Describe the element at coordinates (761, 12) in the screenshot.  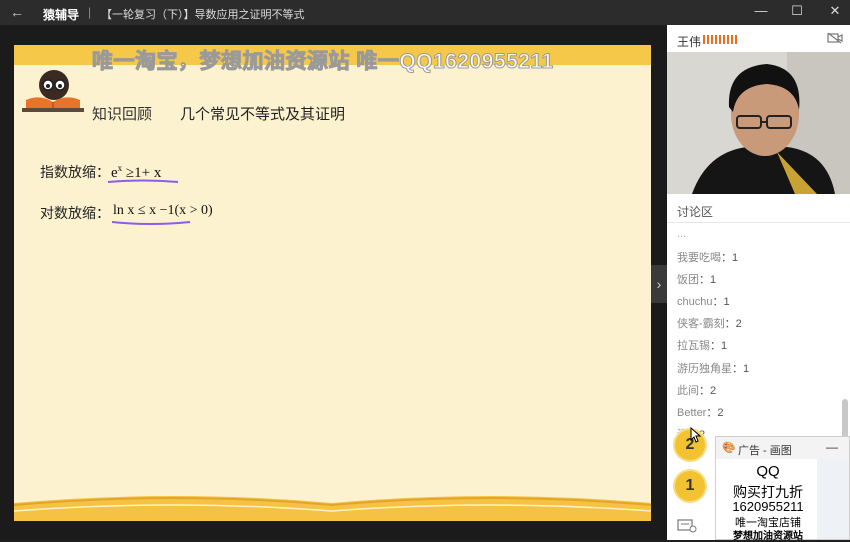
I see `minimize-button: —` at that location.